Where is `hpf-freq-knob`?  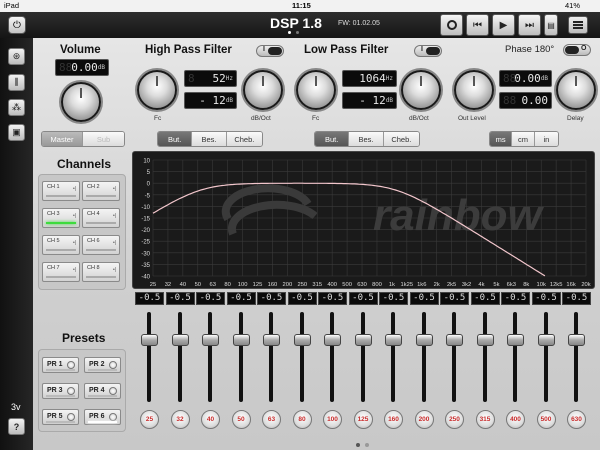
hpf-freq-knob is located at coordinates (157, 90).